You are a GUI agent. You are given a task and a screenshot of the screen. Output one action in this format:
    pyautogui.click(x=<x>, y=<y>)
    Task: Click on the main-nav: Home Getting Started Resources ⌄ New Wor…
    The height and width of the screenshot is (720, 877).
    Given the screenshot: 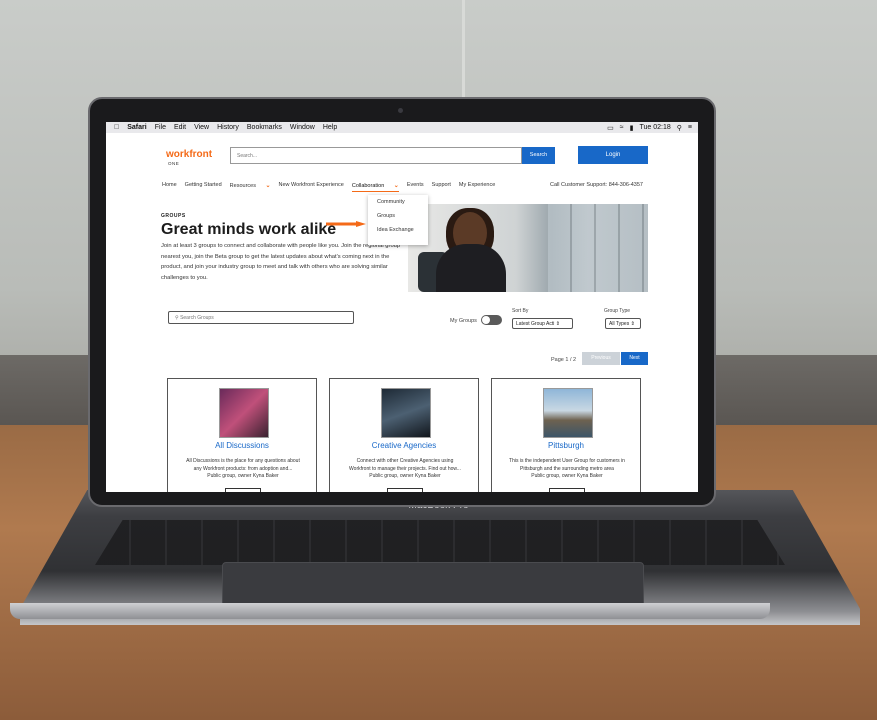 What is the action you would take?
    pyautogui.click(x=332, y=187)
    